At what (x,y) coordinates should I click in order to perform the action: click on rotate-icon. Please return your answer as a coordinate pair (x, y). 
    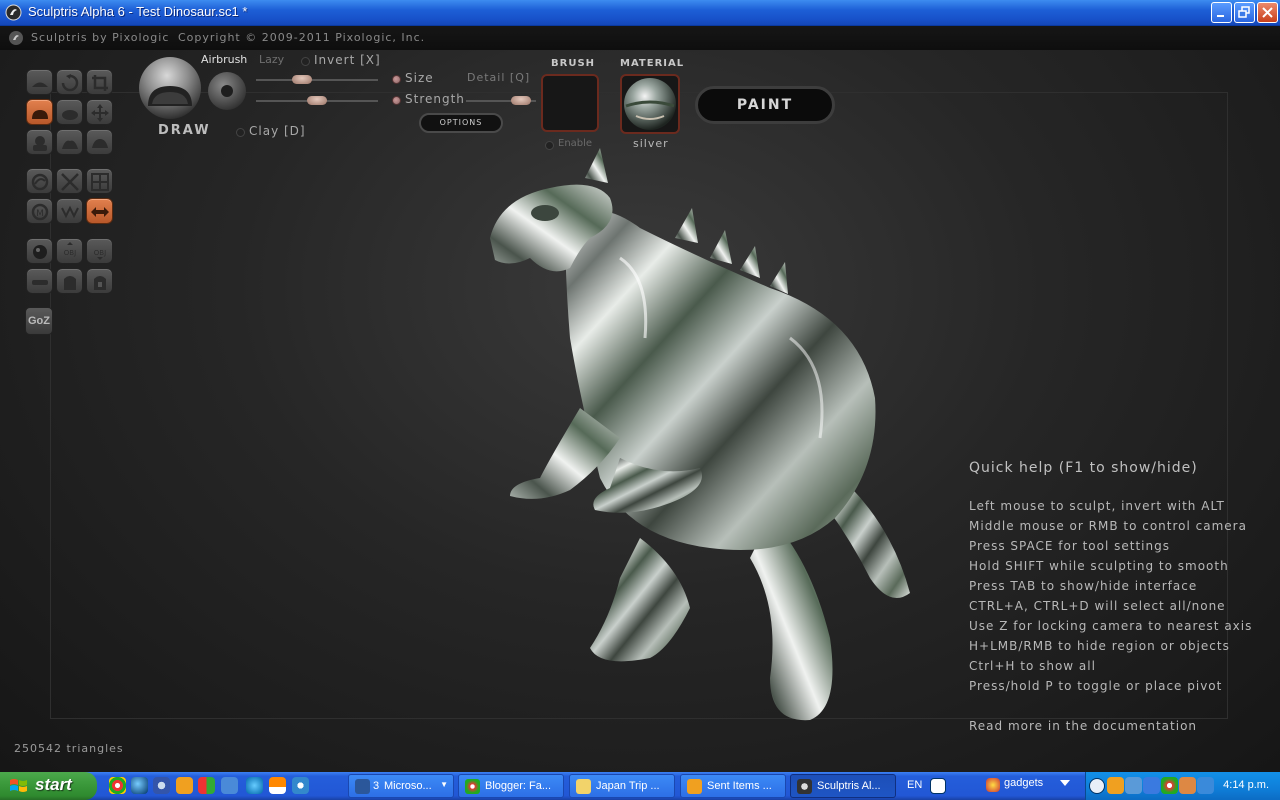
    Looking at the image, I should click on (70, 83).